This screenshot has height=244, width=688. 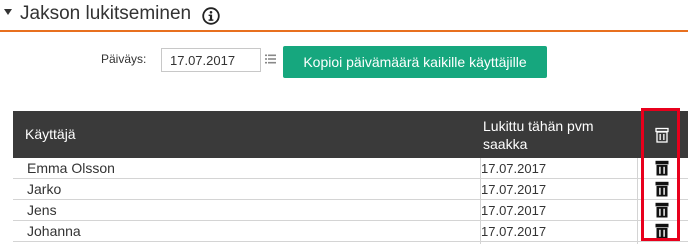 What do you see at coordinates (415, 62) in the screenshot?
I see `copy-date-to-all-button: Kopioi päivämäärä kaikille käyttäjille` at bounding box center [415, 62].